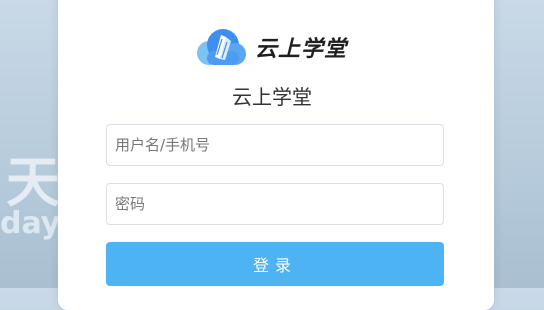  What do you see at coordinates (275, 264) in the screenshot?
I see `login-button: 登录` at bounding box center [275, 264].